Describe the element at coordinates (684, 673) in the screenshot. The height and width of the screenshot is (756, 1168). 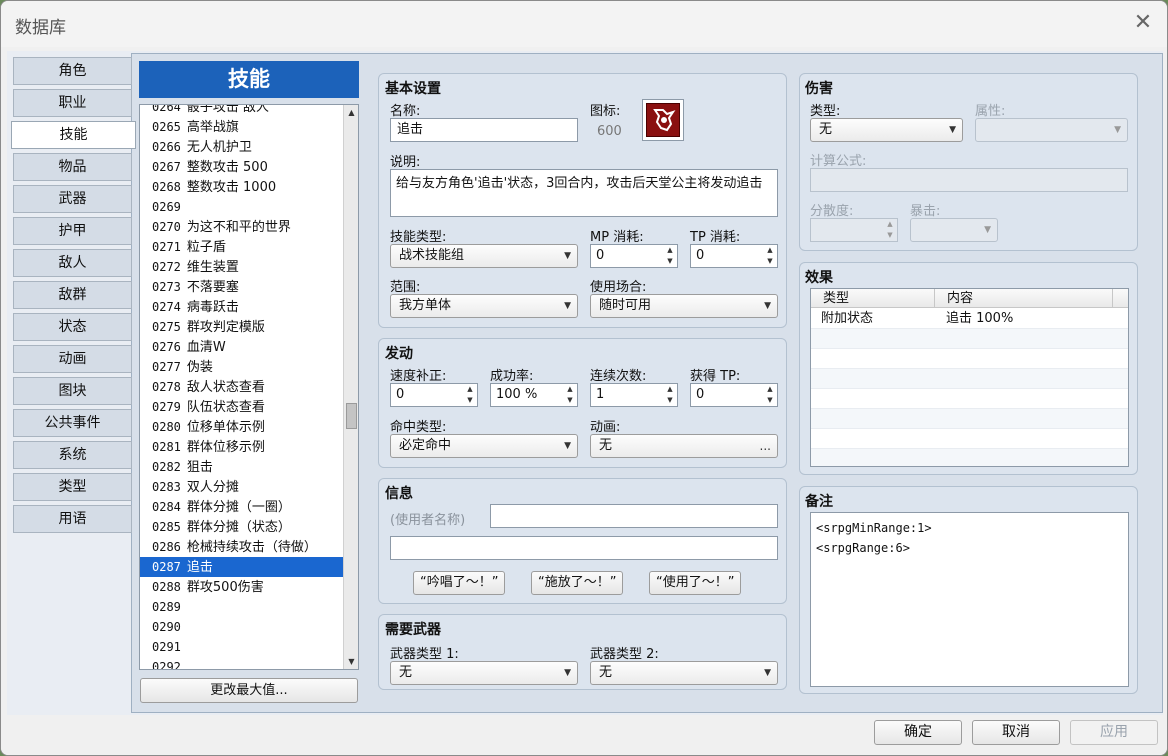
I see `weapon-type2-select: 无 ▼` at that location.